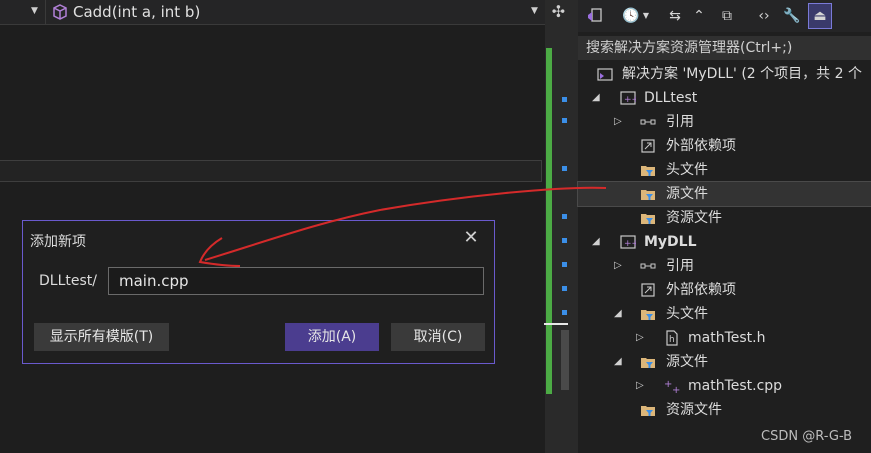  I want to click on solution-icon, so click(605, 74).